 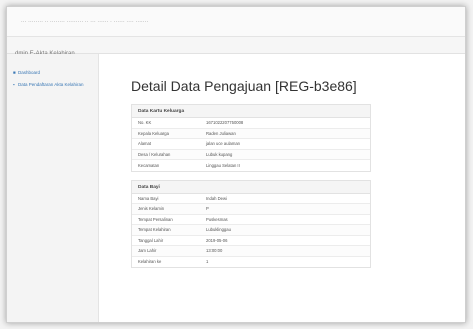 I want to click on row-value: 1, so click(x=207, y=262).